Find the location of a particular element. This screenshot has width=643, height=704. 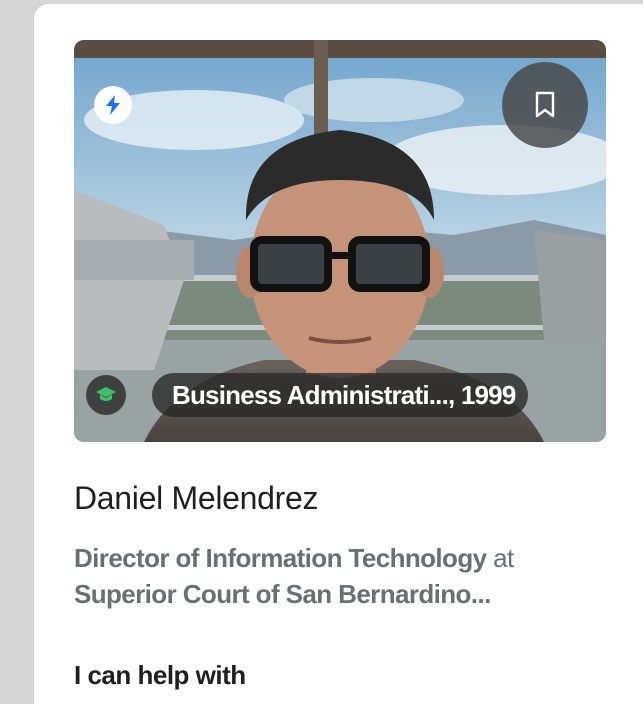

bookmark-button is located at coordinates (545, 105).